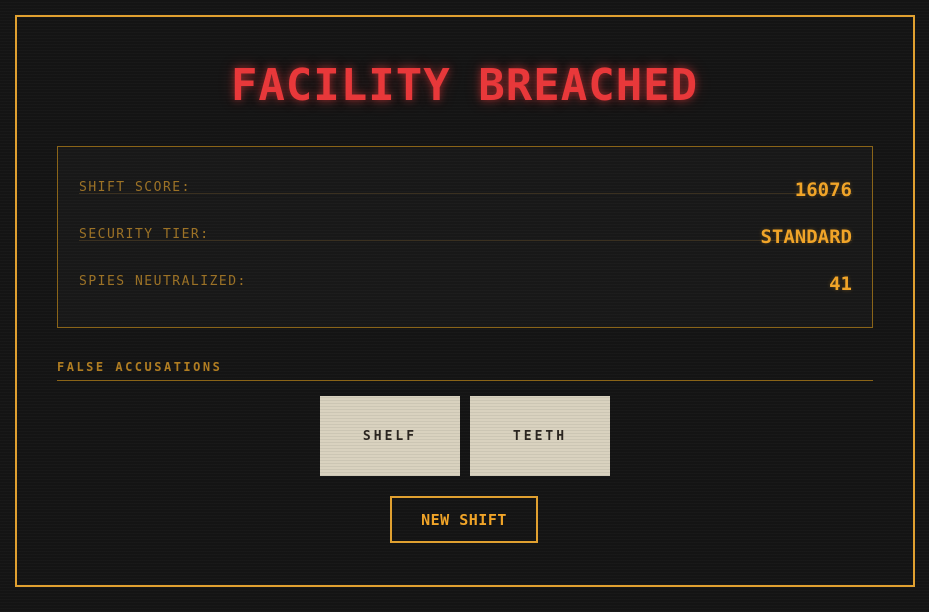 This screenshot has width=929, height=612. Describe the element at coordinates (140, 367) in the screenshot. I see `false-accusations-heading: FALSE ACCUSATIONS` at that location.